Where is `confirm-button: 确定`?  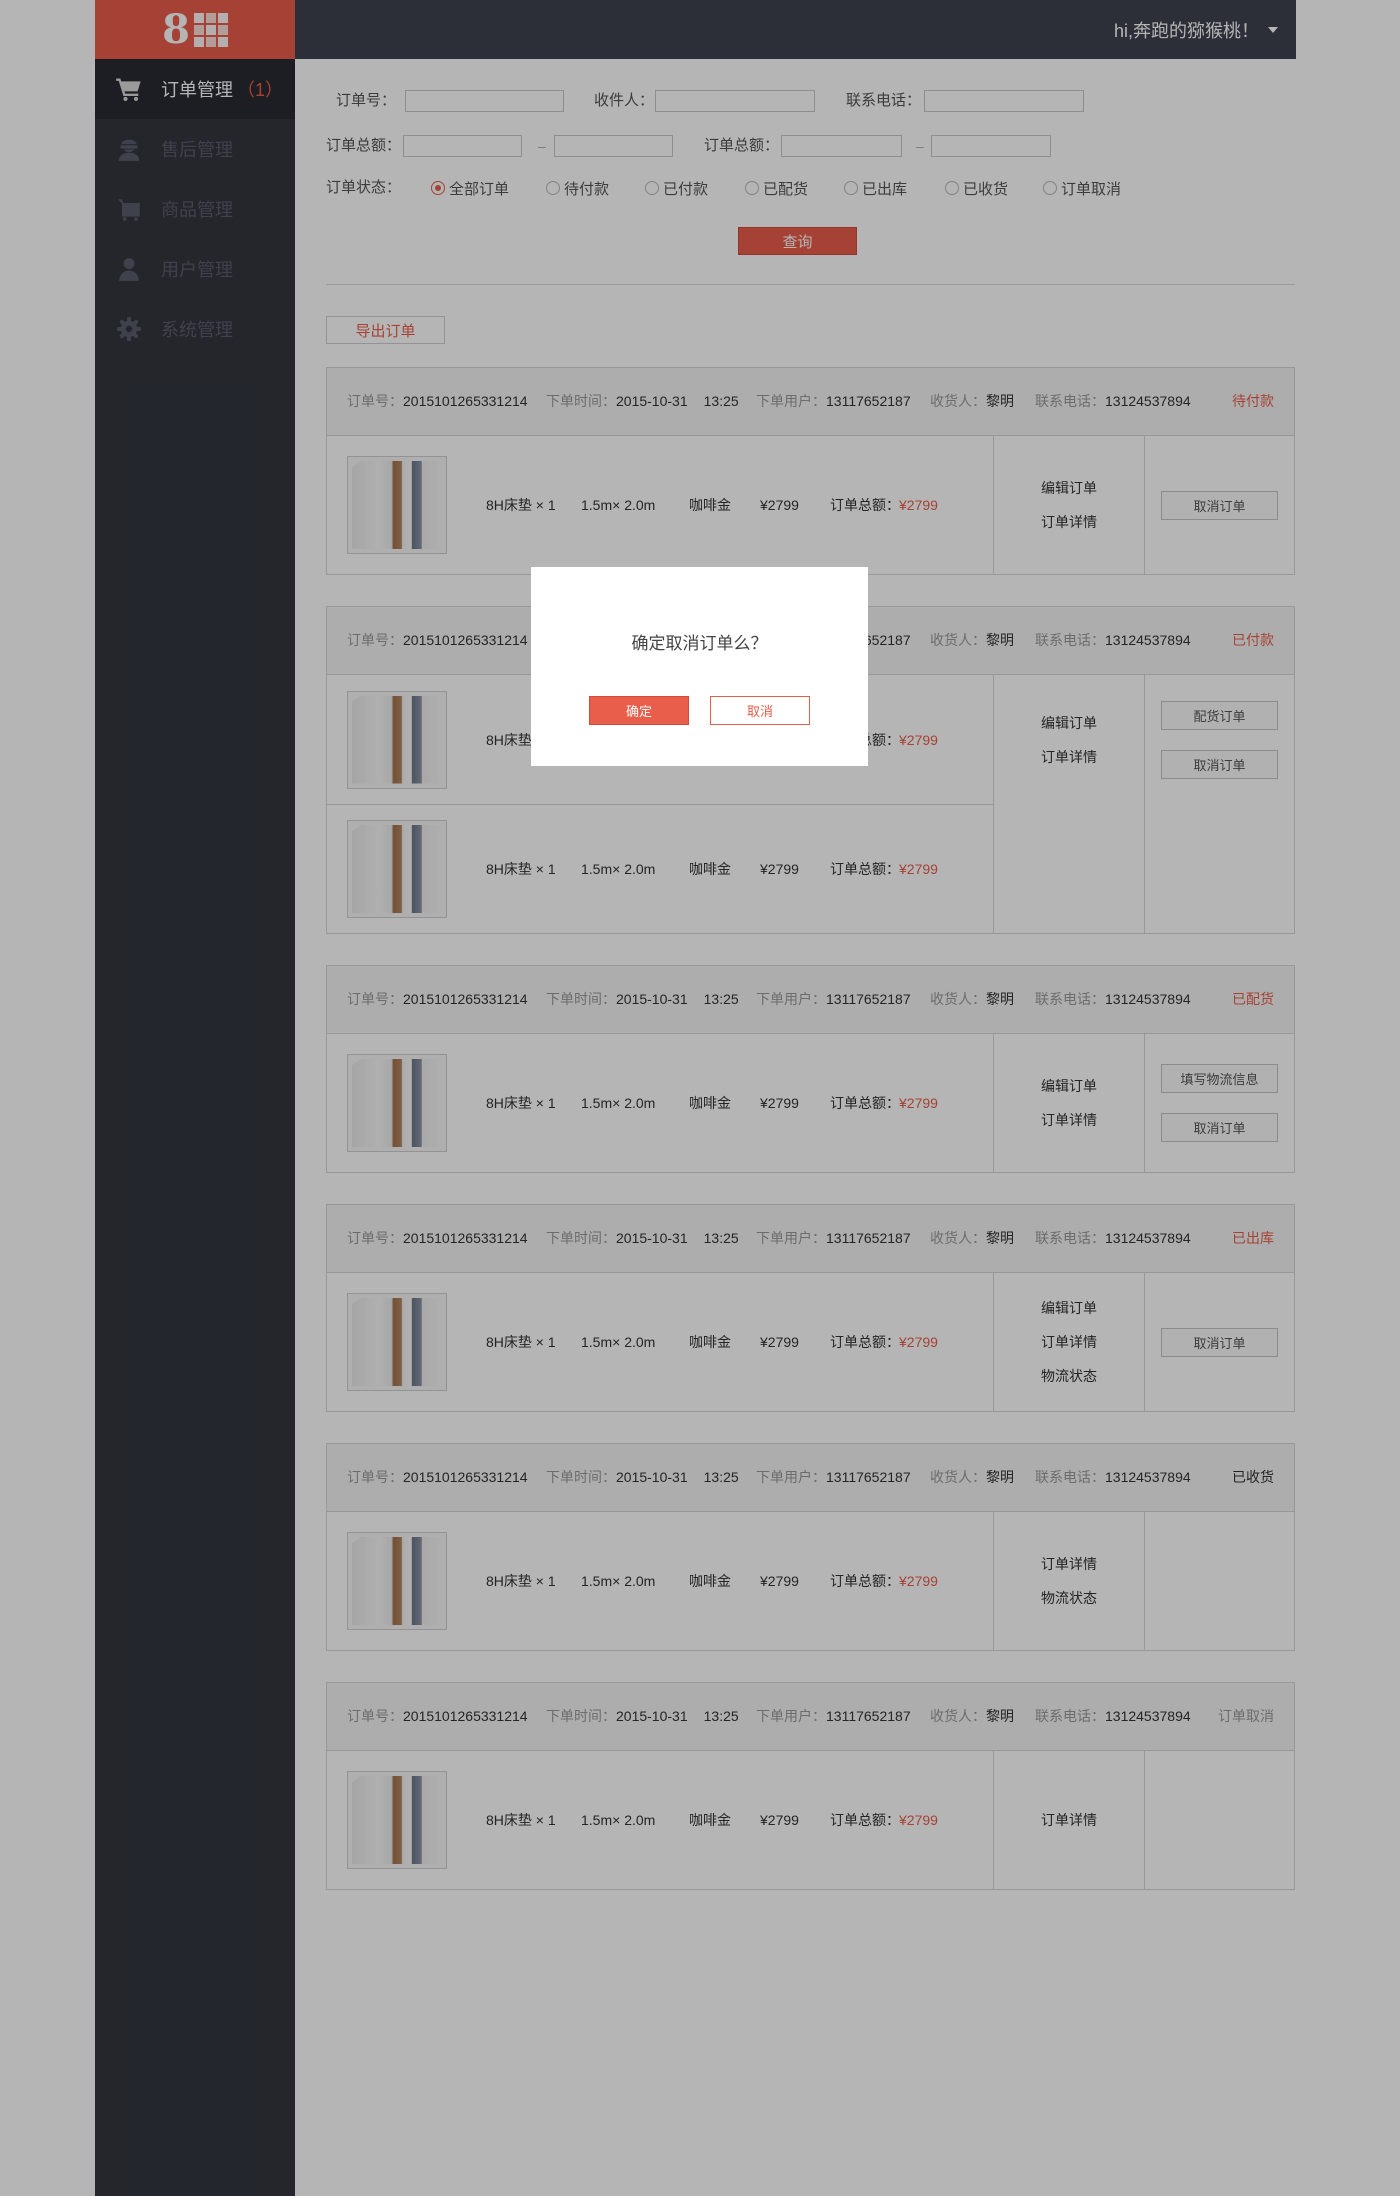 confirm-button: 确定 is located at coordinates (639, 710).